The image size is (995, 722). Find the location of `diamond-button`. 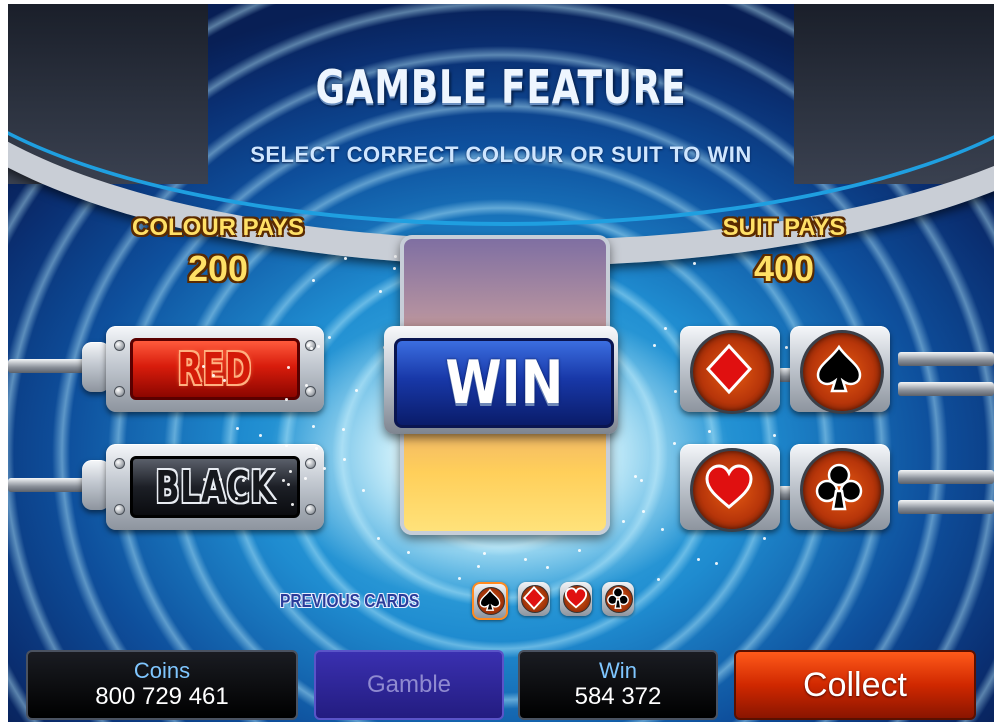

diamond-button is located at coordinates (730, 370).